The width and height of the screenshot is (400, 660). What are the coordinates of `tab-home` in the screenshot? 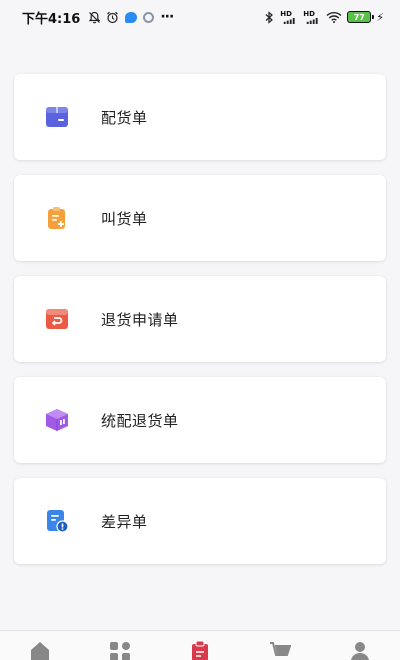 It's located at (40, 650).